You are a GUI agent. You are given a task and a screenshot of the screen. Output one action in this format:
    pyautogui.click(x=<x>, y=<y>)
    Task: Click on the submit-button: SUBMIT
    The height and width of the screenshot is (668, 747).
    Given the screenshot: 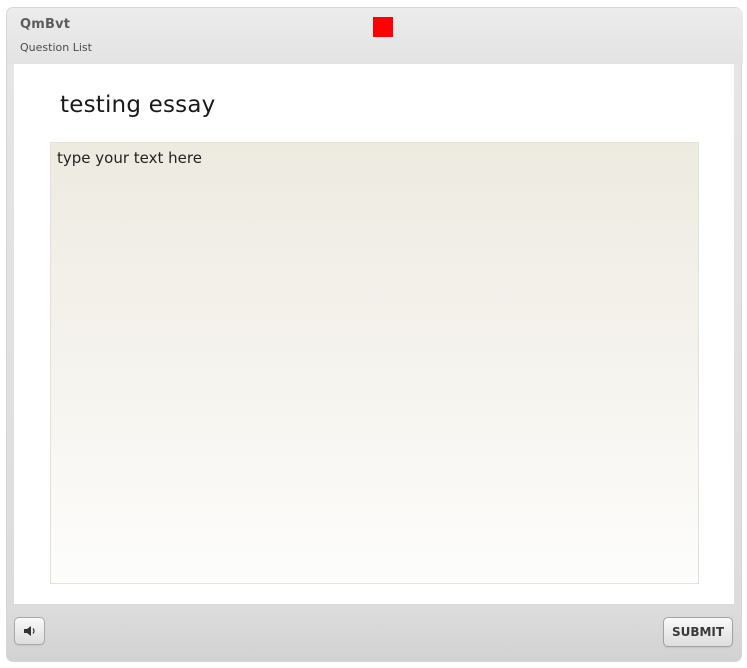 What is the action you would take?
    pyautogui.click(x=698, y=632)
    